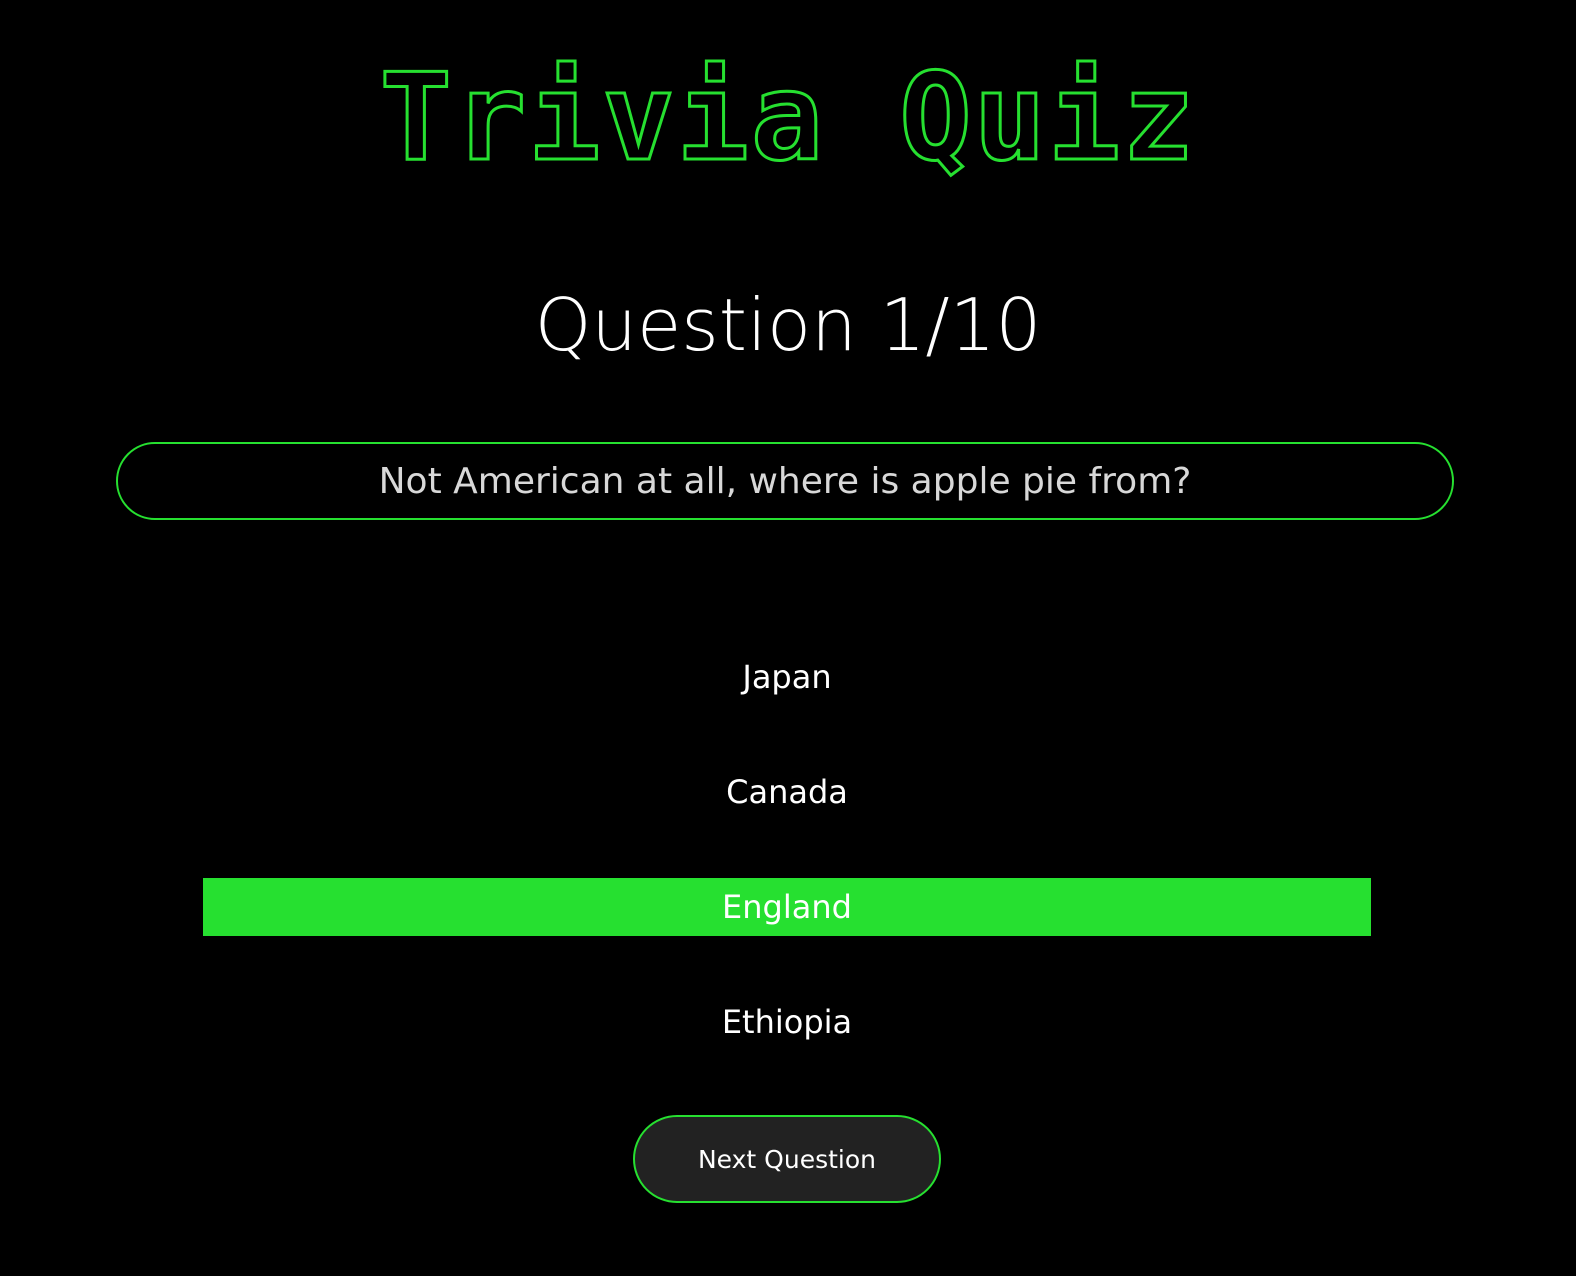 Image resolution: width=1576 pixels, height=1276 pixels. Describe the element at coordinates (787, 1159) in the screenshot. I see `next-question-button: Next Question` at that location.